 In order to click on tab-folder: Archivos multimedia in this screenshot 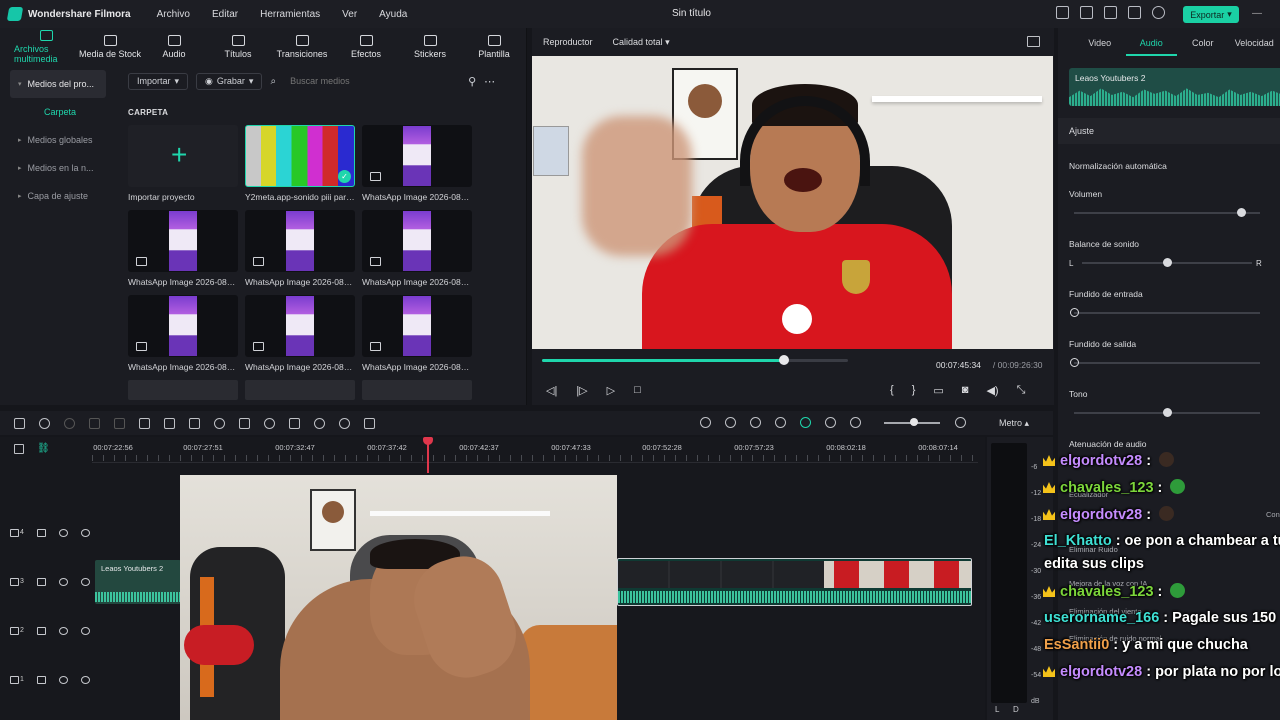, I will do `click(46, 47)`.